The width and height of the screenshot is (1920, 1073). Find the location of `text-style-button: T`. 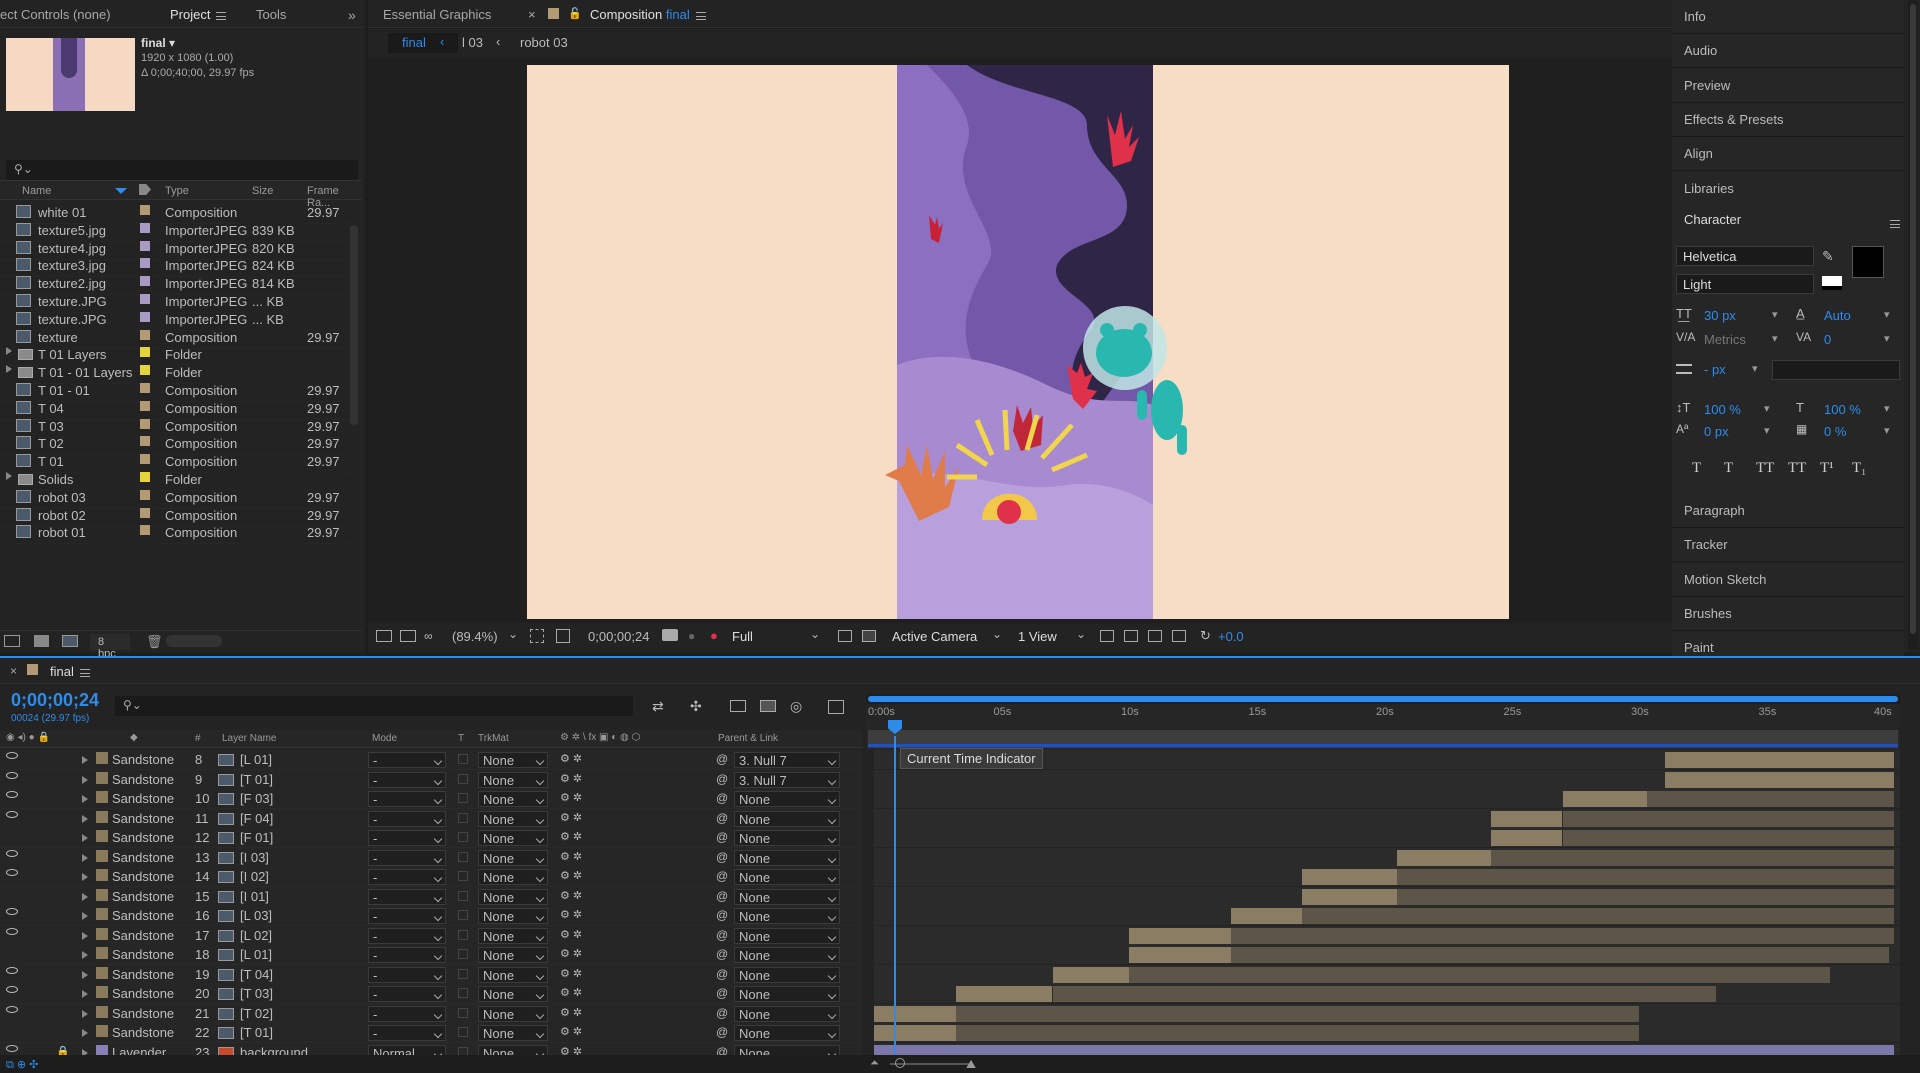

text-style-button: T is located at coordinates (1696, 468).